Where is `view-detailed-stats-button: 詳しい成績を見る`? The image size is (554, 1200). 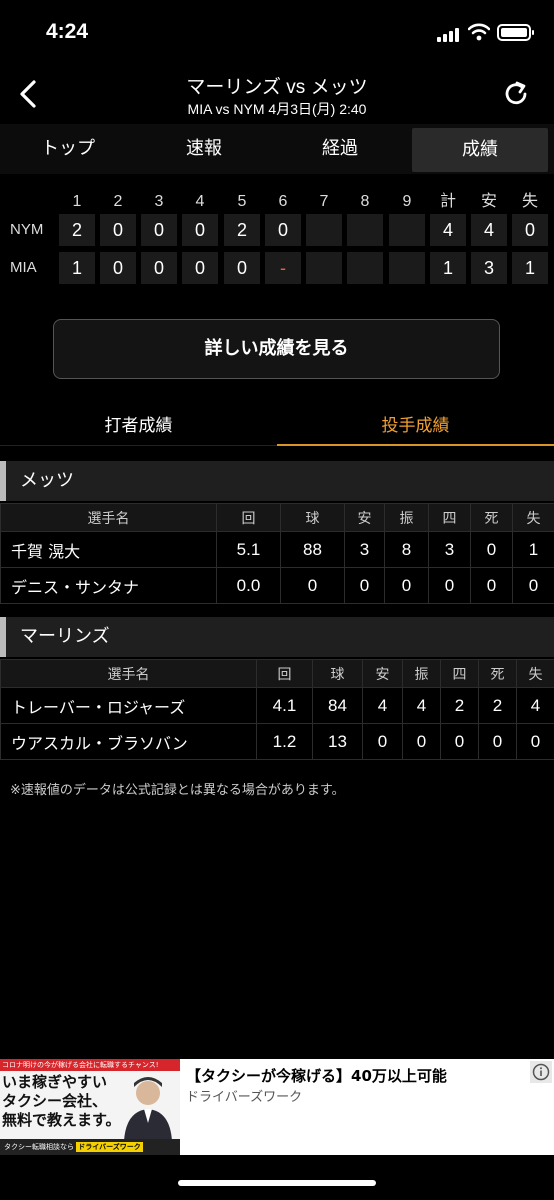
view-detailed-stats-button: 詳しい成績を見る is located at coordinates (276, 349).